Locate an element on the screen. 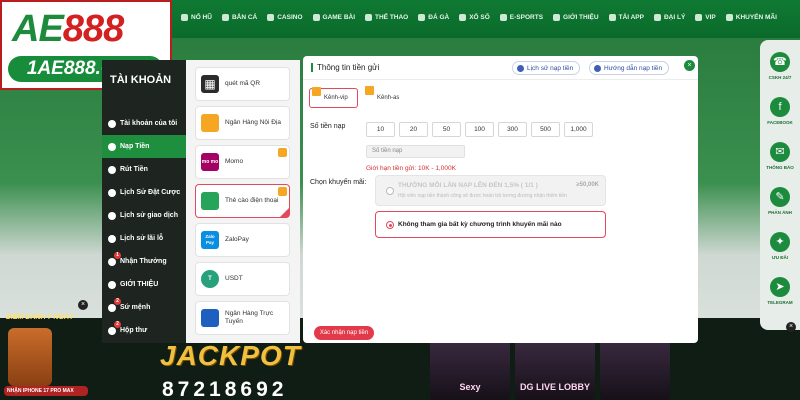  nav-label: XỔ SỐ is located at coordinates (479, 17).